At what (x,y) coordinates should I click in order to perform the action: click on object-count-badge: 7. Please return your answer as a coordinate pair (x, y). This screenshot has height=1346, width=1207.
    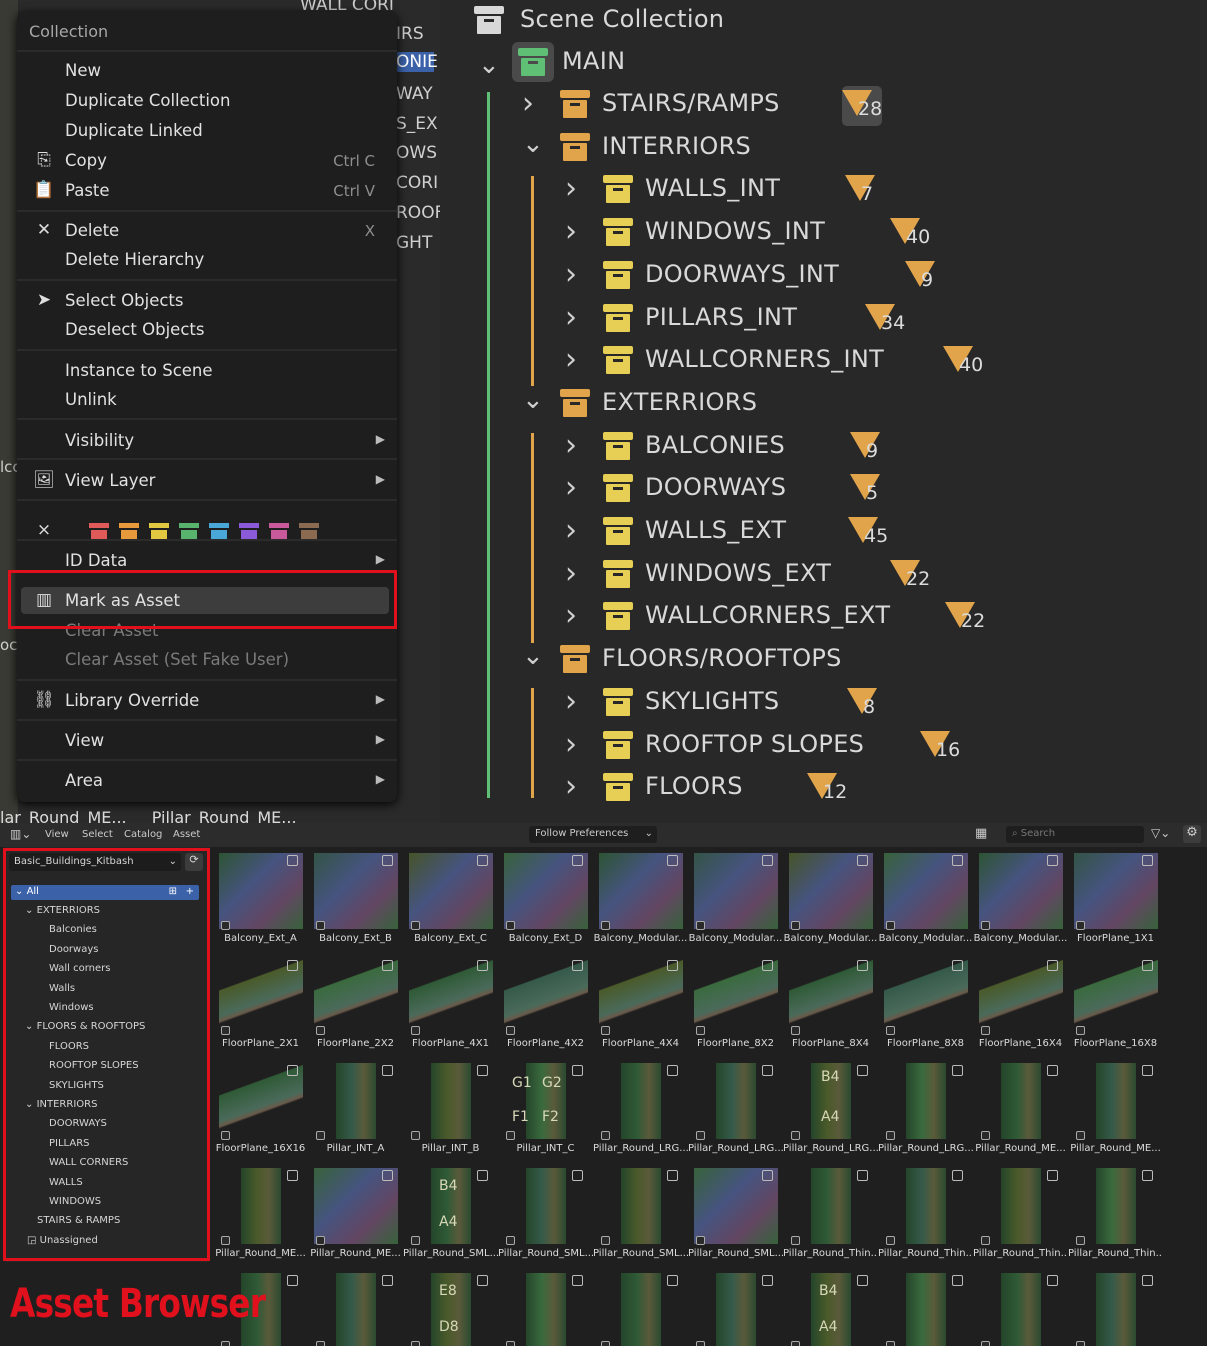
    Looking at the image, I should click on (865, 191).